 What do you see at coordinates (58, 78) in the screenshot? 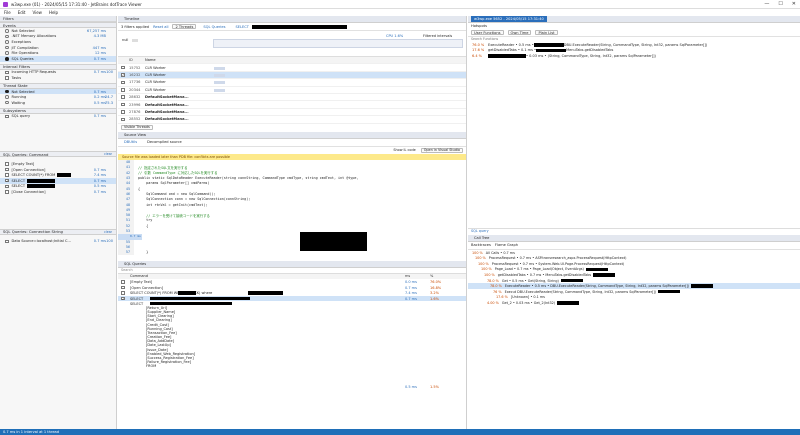
I see `filter-item: Tasks` at bounding box center [58, 78].